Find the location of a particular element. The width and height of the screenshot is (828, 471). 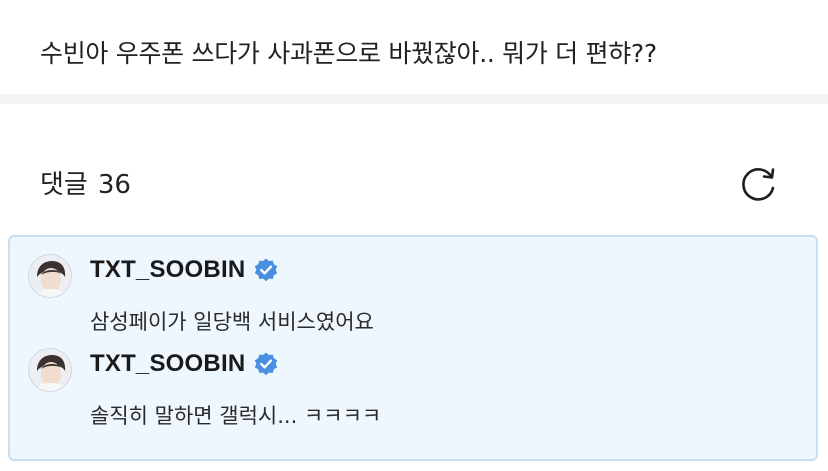

refresh-button is located at coordinates (759, 184).